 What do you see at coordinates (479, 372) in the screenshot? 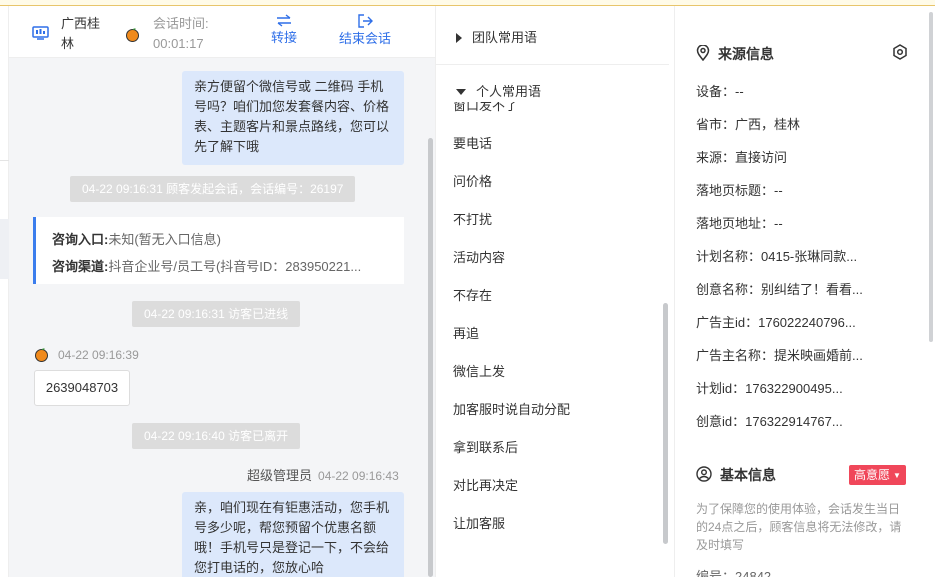
I see `phrase-item: 微信上发` at bounding box center [479, 372].